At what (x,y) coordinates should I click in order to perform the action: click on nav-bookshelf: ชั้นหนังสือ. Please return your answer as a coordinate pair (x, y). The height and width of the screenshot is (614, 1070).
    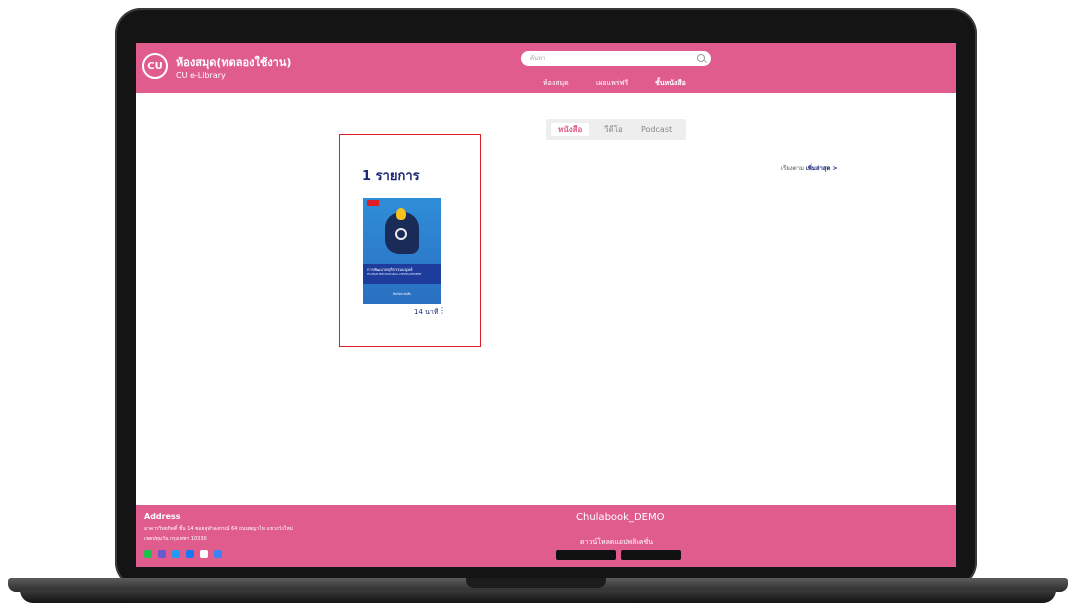
    Looking at the image, I should click on (670, 83).